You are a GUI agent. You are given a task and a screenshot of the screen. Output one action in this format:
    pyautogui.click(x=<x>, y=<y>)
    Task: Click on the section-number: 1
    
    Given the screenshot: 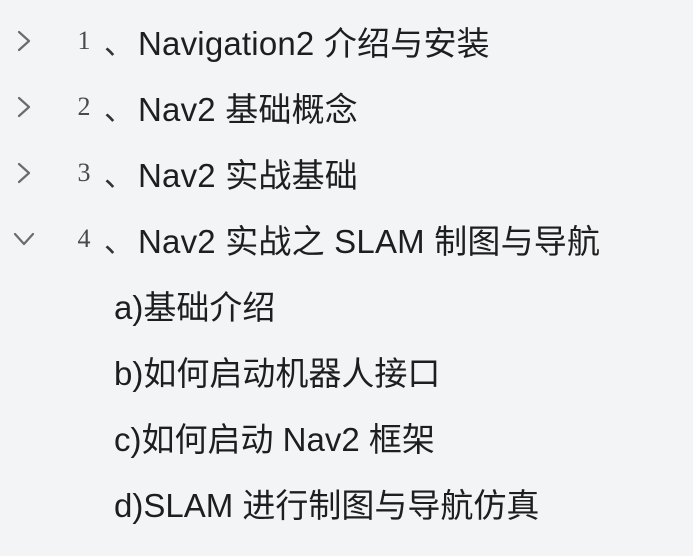 What is the action you would take?
    pyautogui.click(x=84, y=40)
    